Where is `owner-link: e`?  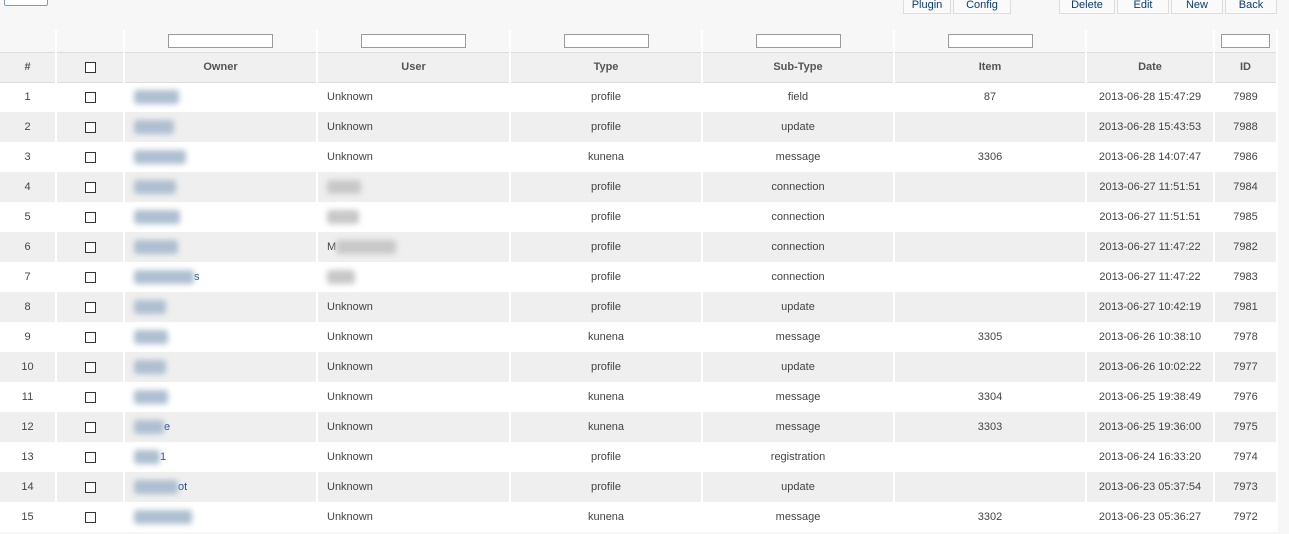
owner-link: e is located at coordinates (221, 427).